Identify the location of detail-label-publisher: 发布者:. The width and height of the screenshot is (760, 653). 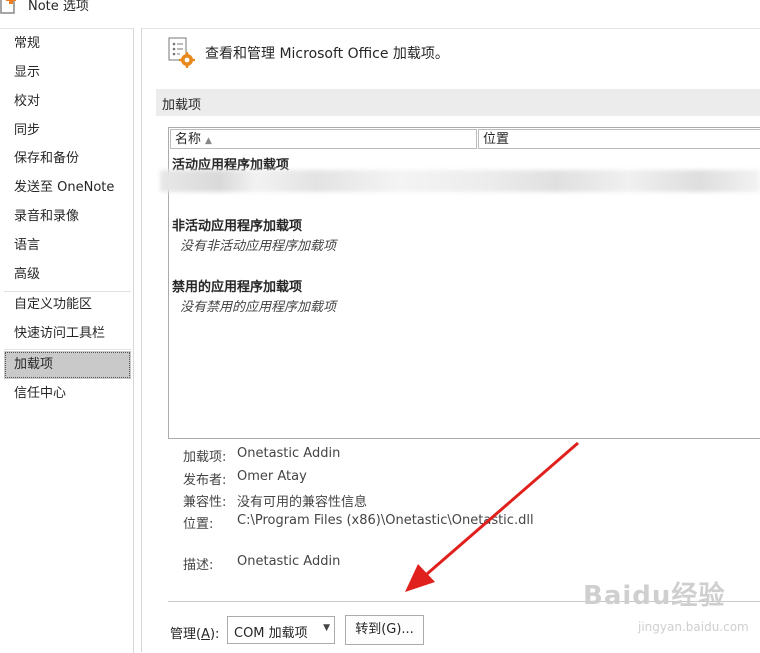
(205, 480).